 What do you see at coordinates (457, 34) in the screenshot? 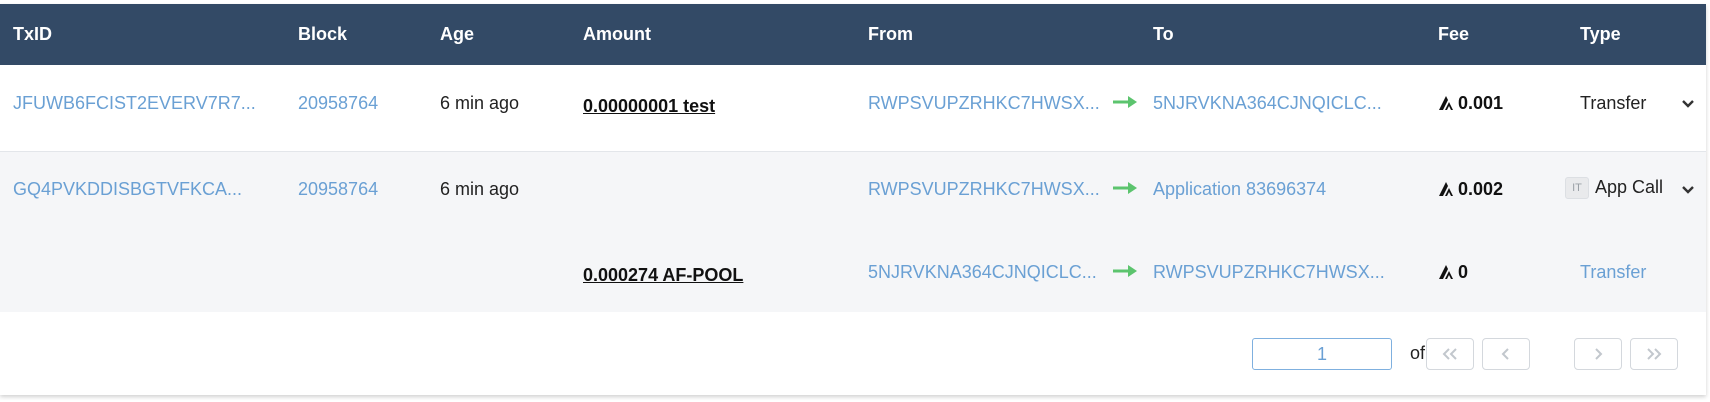
I see `header-age: Age` at bounding box center [457, 34].